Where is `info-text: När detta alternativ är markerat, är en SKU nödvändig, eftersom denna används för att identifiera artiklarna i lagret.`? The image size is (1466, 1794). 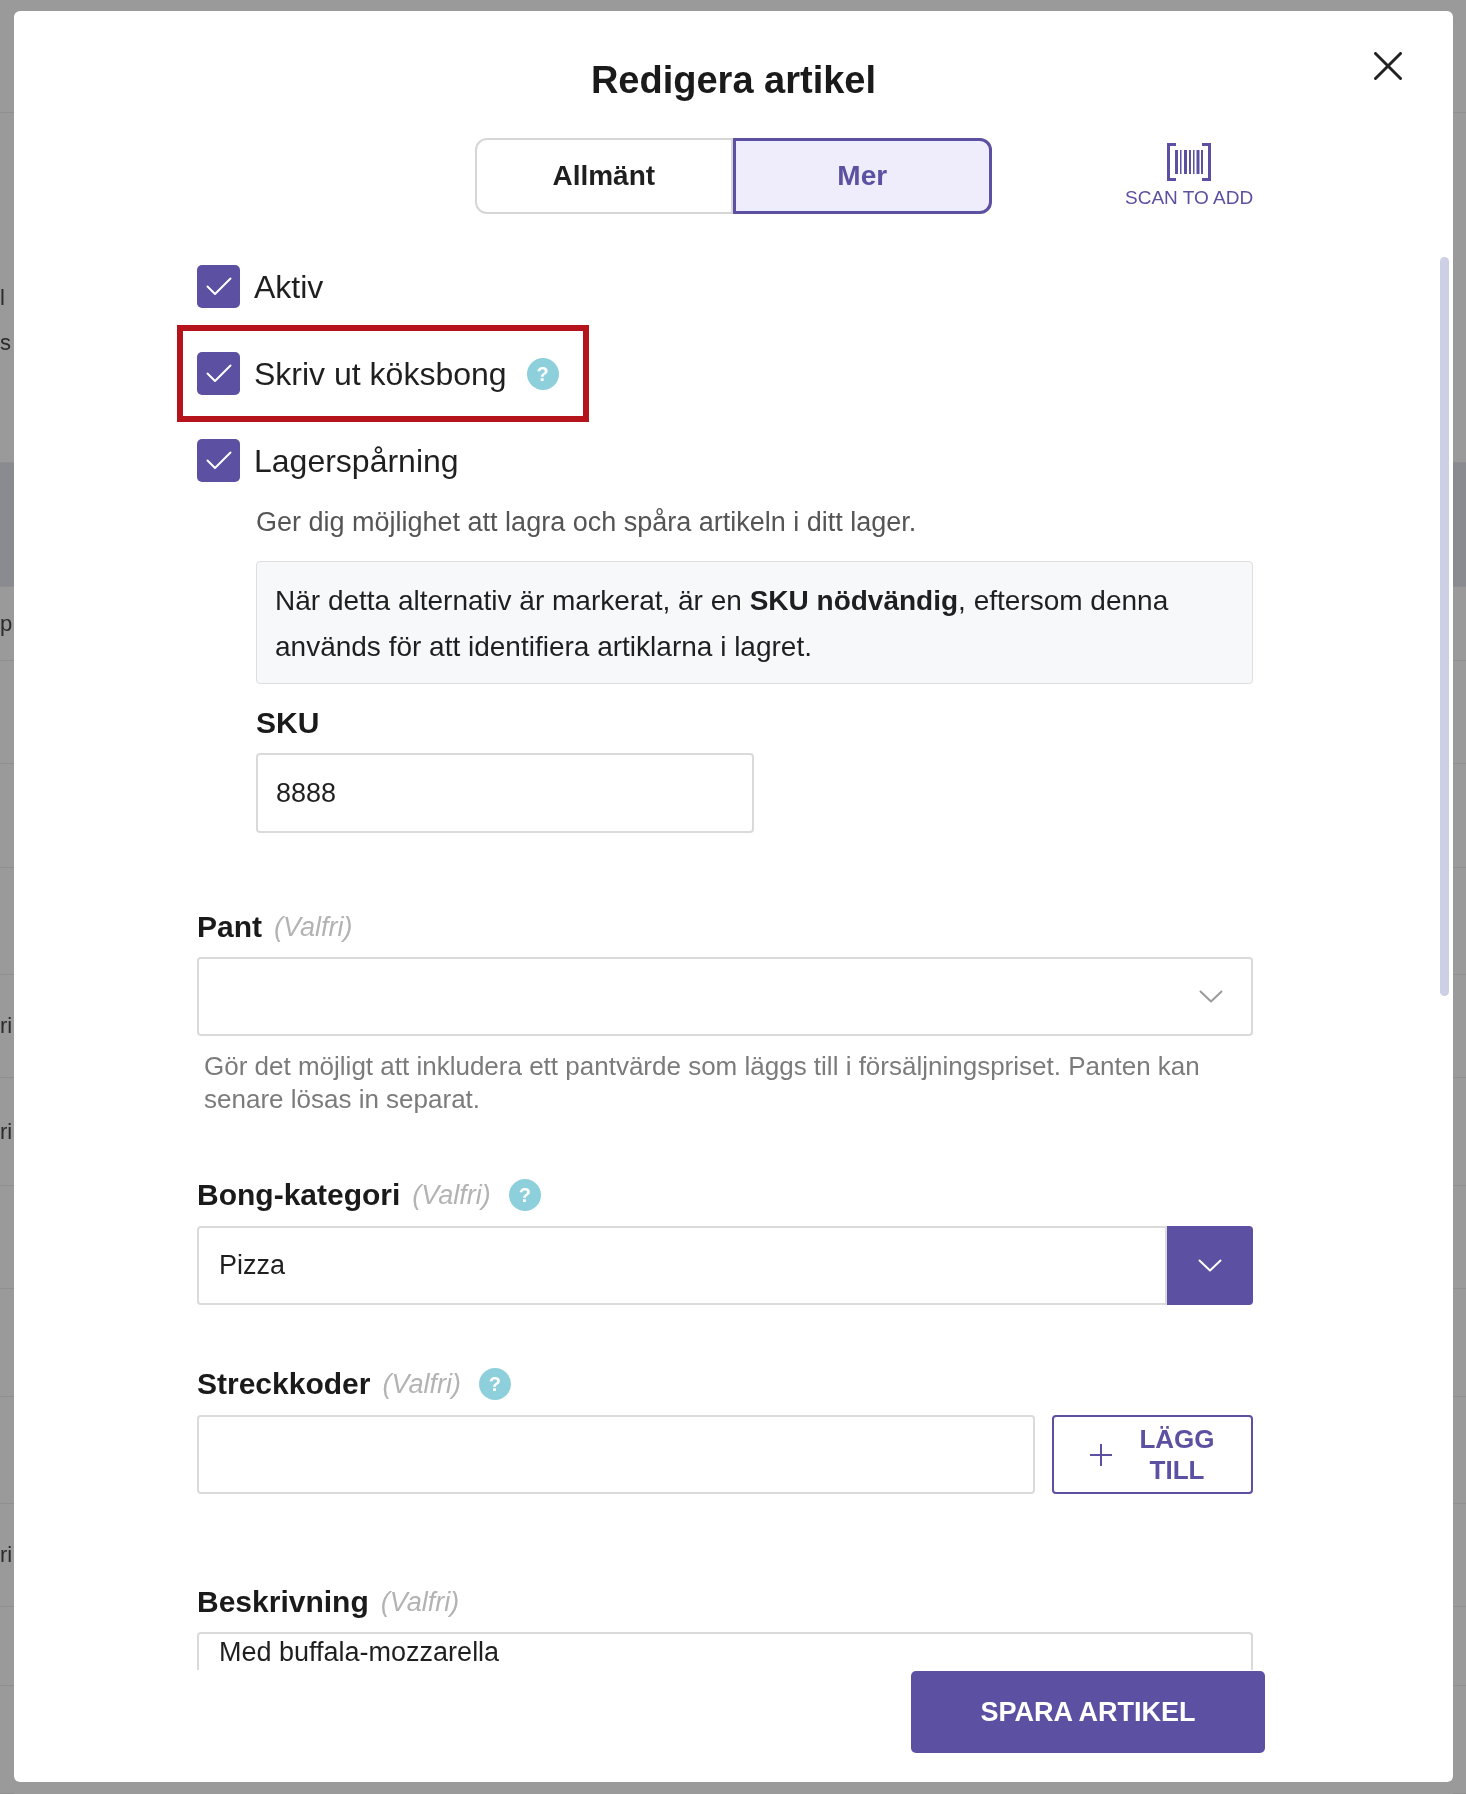
info-text: När detta alternativ är markerat, är en SKU nödvändig, eftersom denna används för att identifiera artiklarna i lagret. is located at coordinates (722, 624).